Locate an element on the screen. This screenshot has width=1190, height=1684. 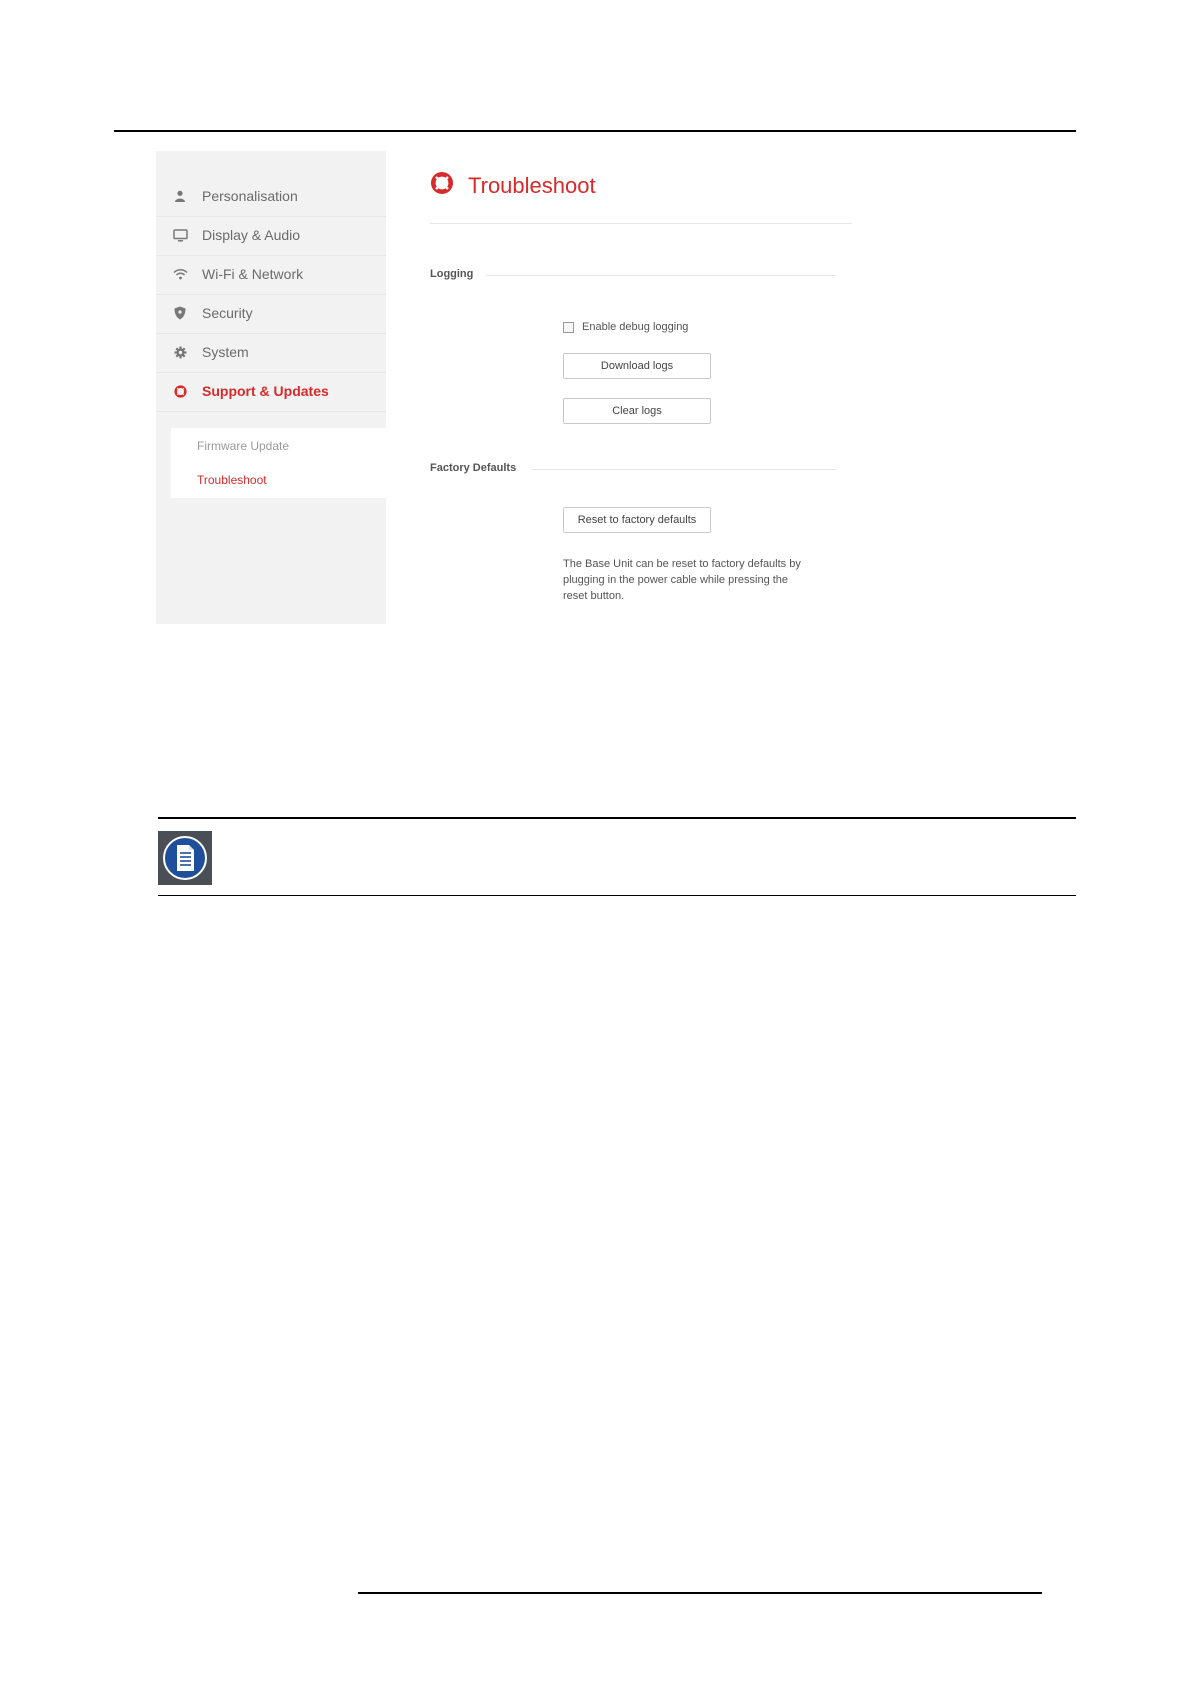
page-title: Troubleshoot is located at coordinates (532, 185).